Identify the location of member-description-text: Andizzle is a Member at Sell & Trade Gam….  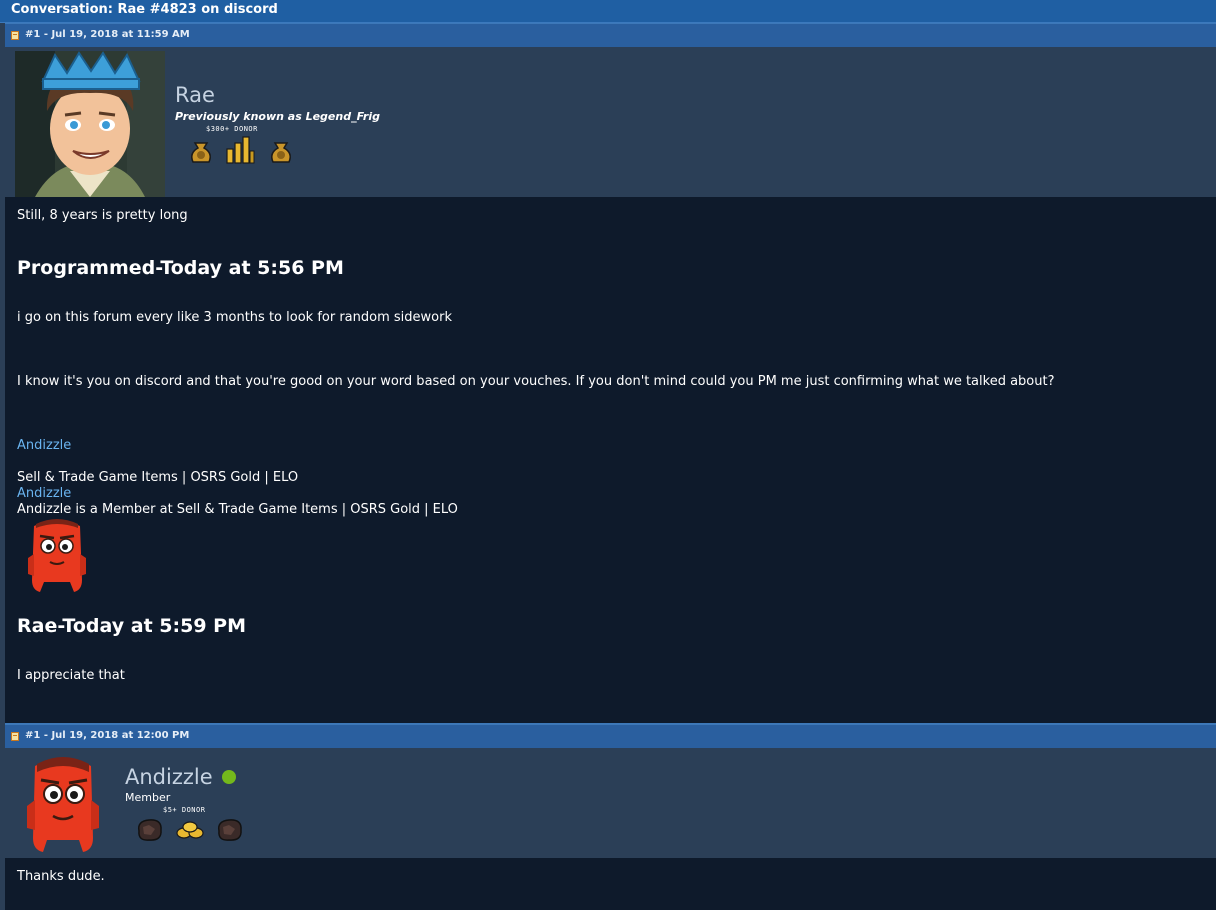
(237, 509).